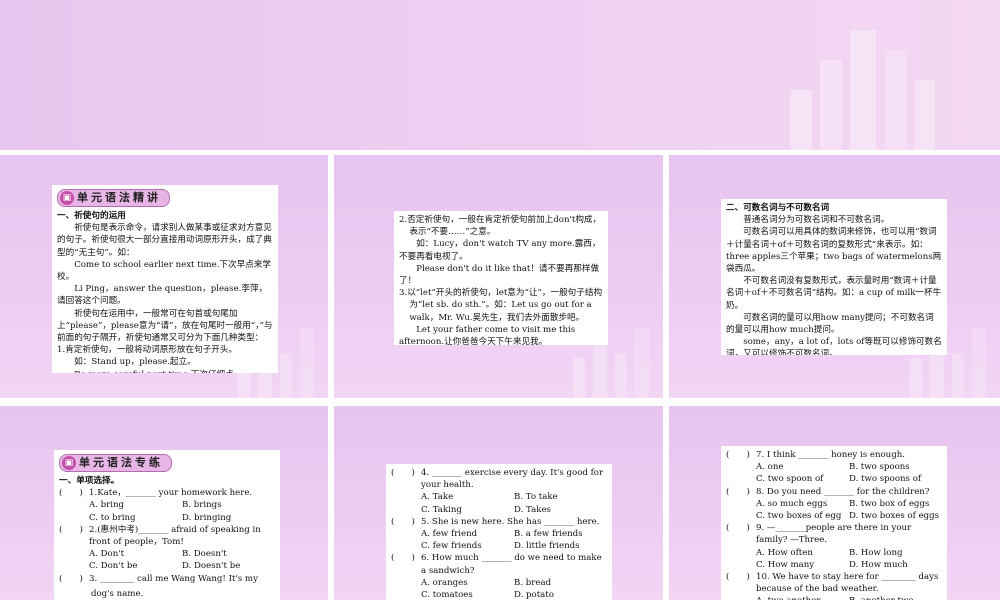 This screenshot has width=1000, height=600. What do you see at coordinates (500, 226) in the screenshot?
I see `text-line: 2.否定祈使句，一般在肯定祈使句前加上don't构成，表示“不要……”之意。` at bounding box center [500, 226].